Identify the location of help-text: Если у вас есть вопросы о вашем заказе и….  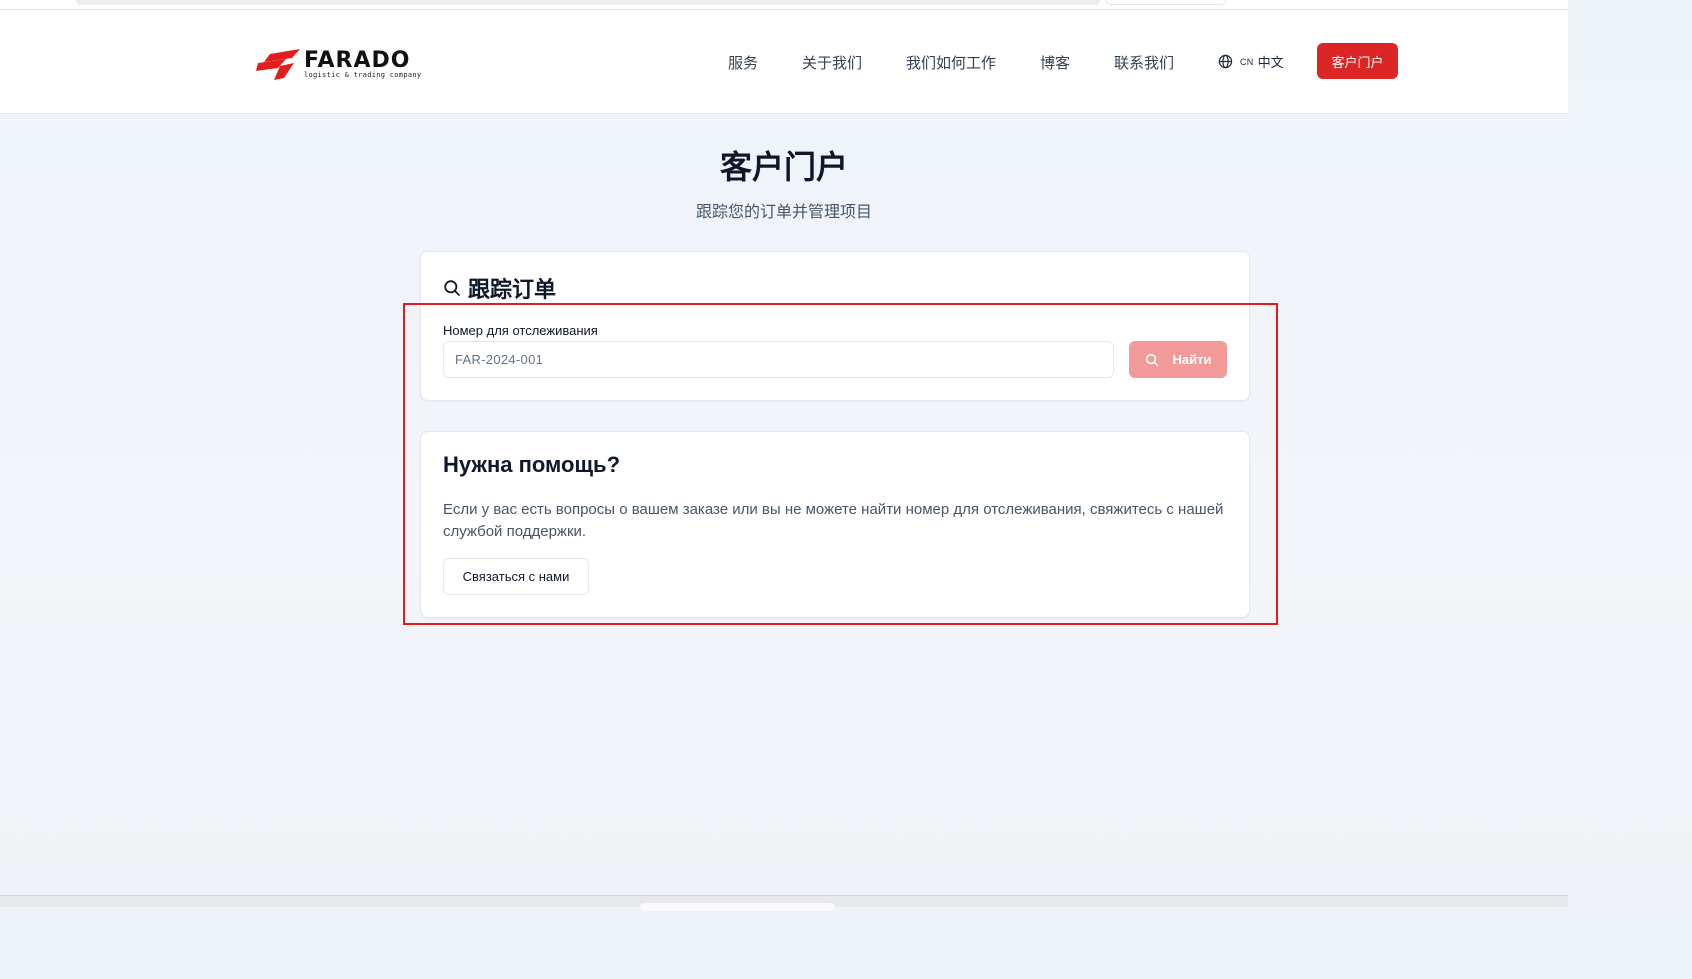
(833, 520).